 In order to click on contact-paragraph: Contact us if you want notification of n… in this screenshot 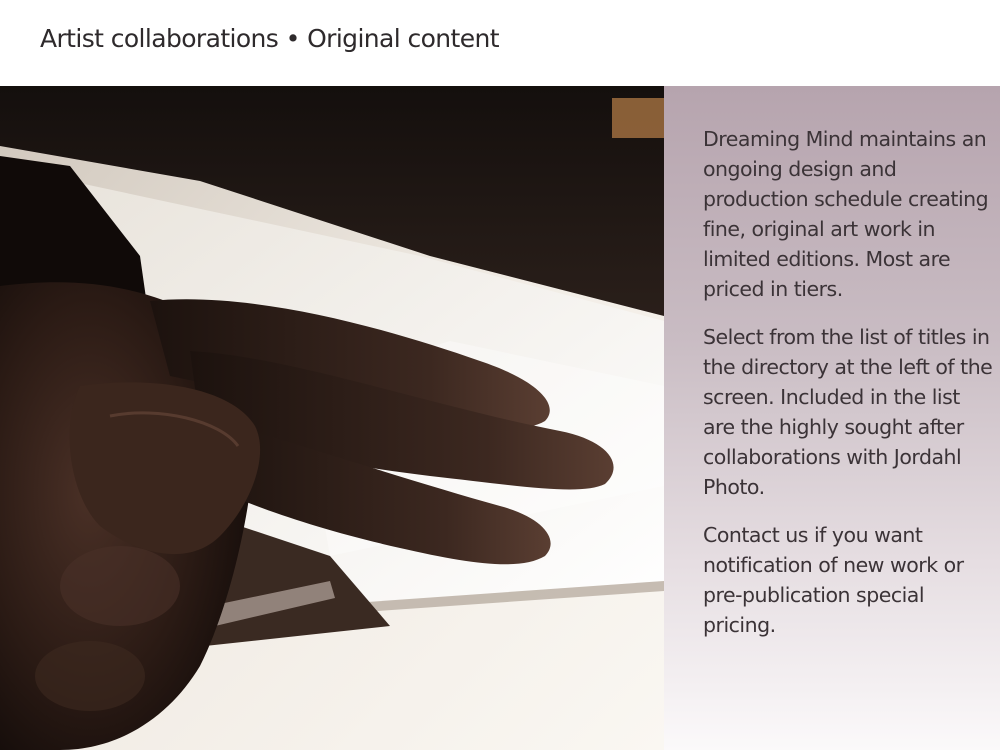, I will do `click(833, 580)`.